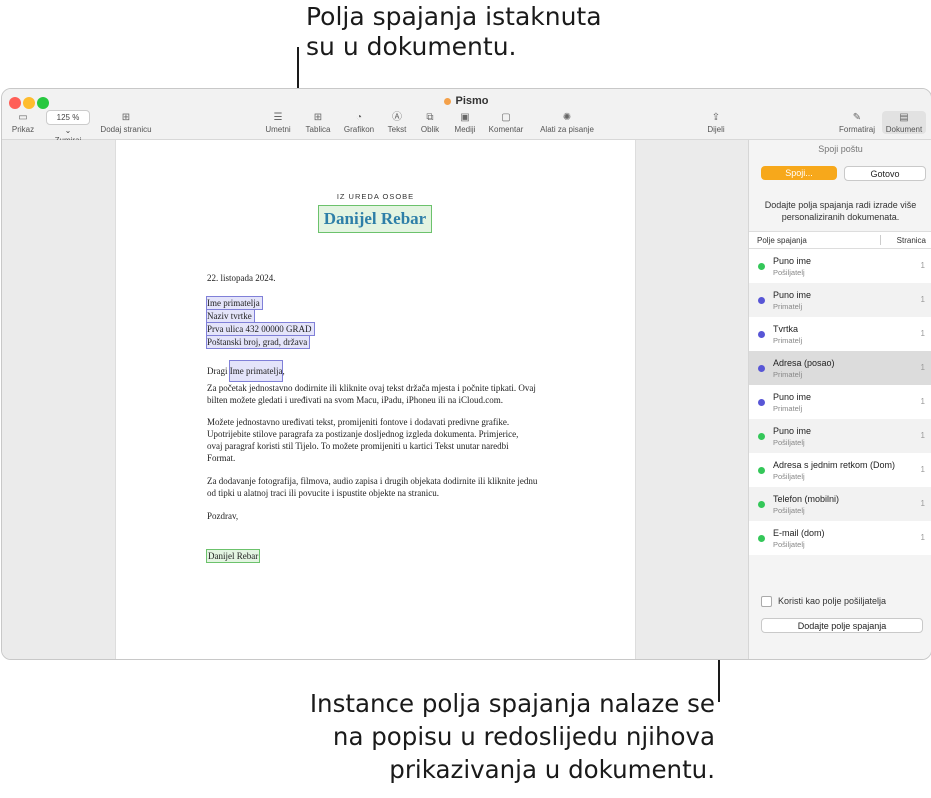 The width and height of the screenshot is (931, 798). I want to click on media-button: ▣ Mediji, so click(465, 122).